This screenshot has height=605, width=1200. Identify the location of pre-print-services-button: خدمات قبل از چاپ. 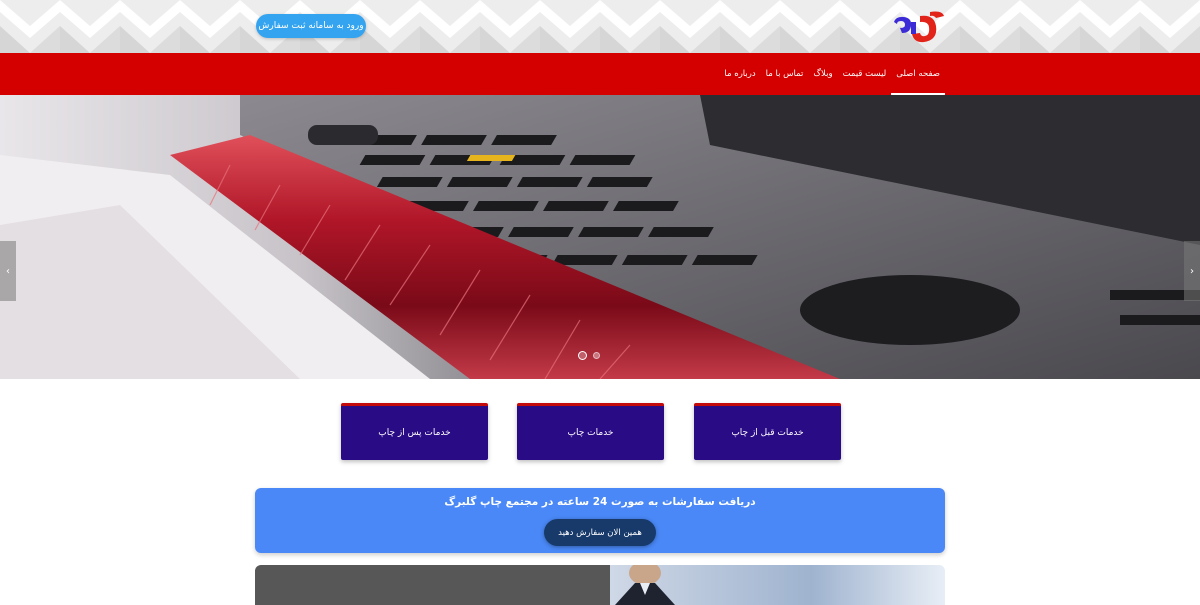
(767, 431).